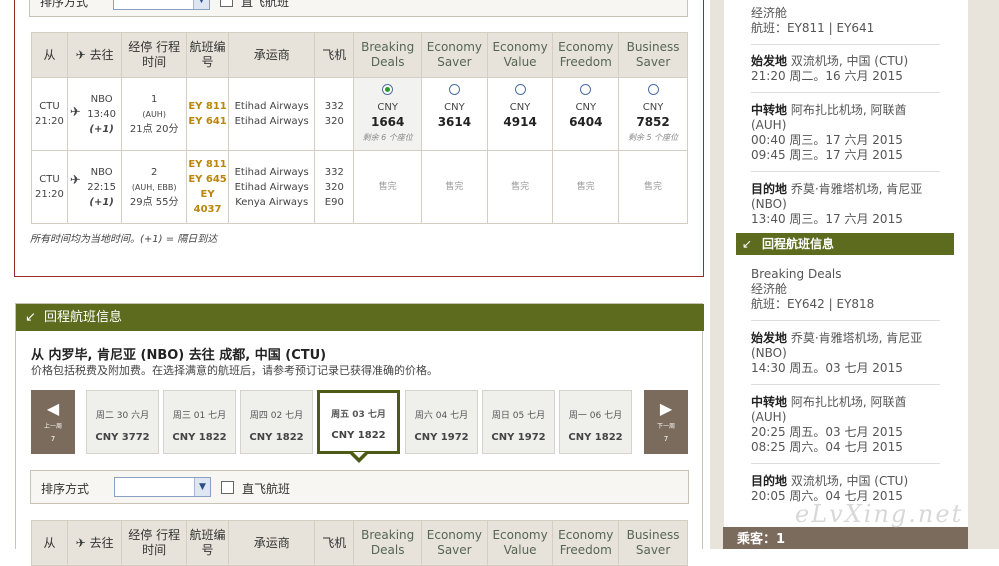 This screenshot has width=999, height=566. I want to click on stops-cell: 2 (AUH, EBB) 29点 55分, so click(154, 187).